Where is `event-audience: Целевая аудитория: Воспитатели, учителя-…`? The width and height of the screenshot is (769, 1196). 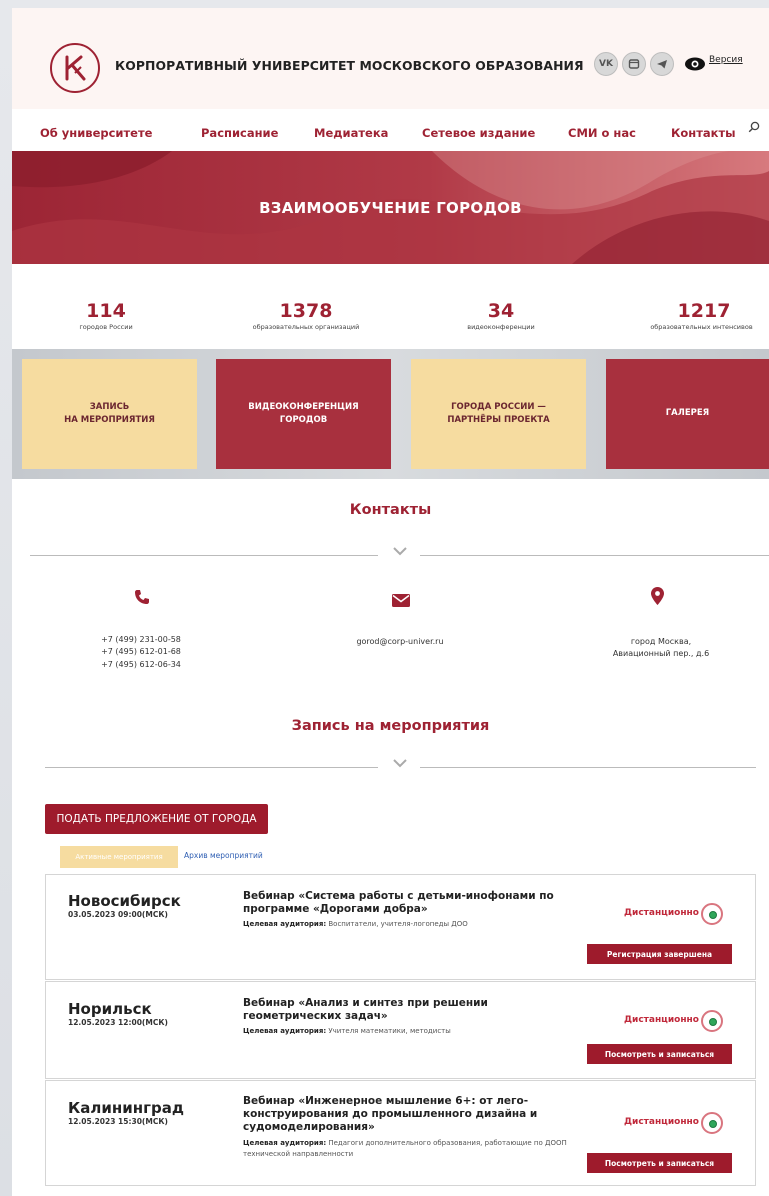
event-audience: Целевая аудитория: Воспитатели, учителя-… is located at coordinates (415, 924).